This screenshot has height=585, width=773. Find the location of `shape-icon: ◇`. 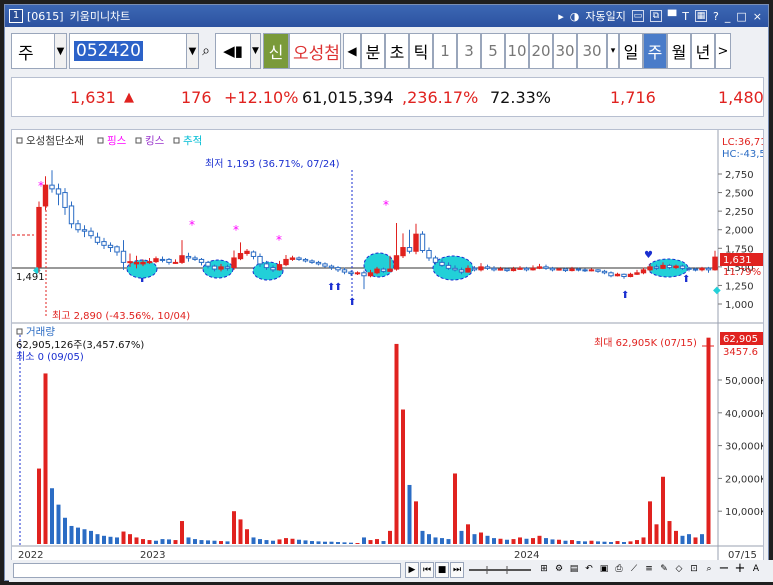

shape-icon: ◇ is located at coordinates (679, 570).